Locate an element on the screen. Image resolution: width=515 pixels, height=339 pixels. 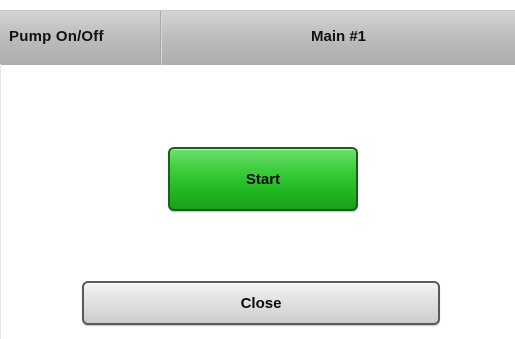
header-title-cell: Pump On/Off is located at coordinates (80, 38).